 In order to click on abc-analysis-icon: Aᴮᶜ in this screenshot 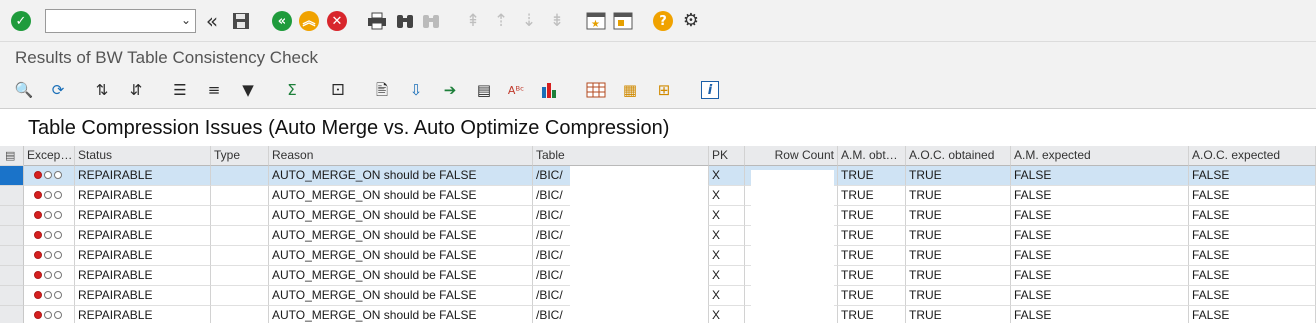, I will do `click(516, 90)`.